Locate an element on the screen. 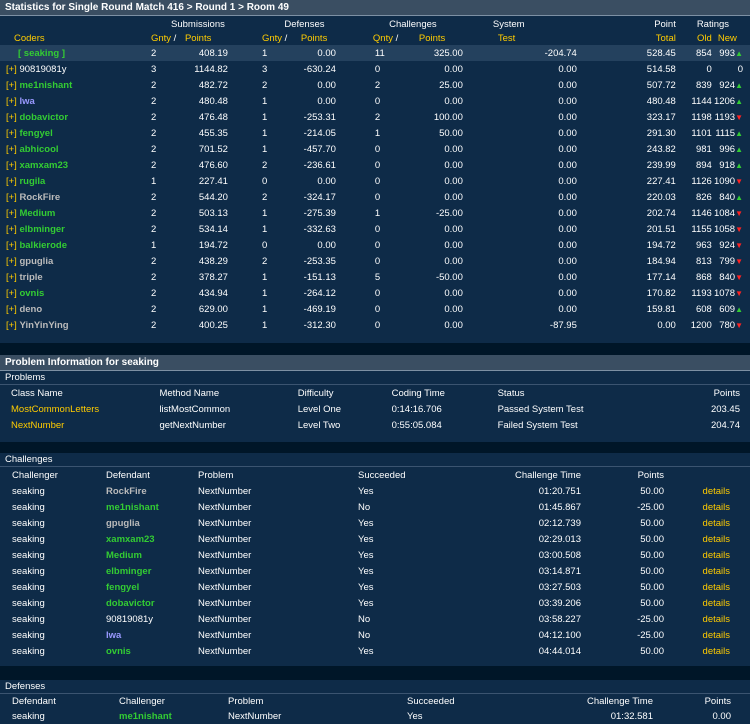  defendant-name-link: Medium is located at coordinates (141, 555).